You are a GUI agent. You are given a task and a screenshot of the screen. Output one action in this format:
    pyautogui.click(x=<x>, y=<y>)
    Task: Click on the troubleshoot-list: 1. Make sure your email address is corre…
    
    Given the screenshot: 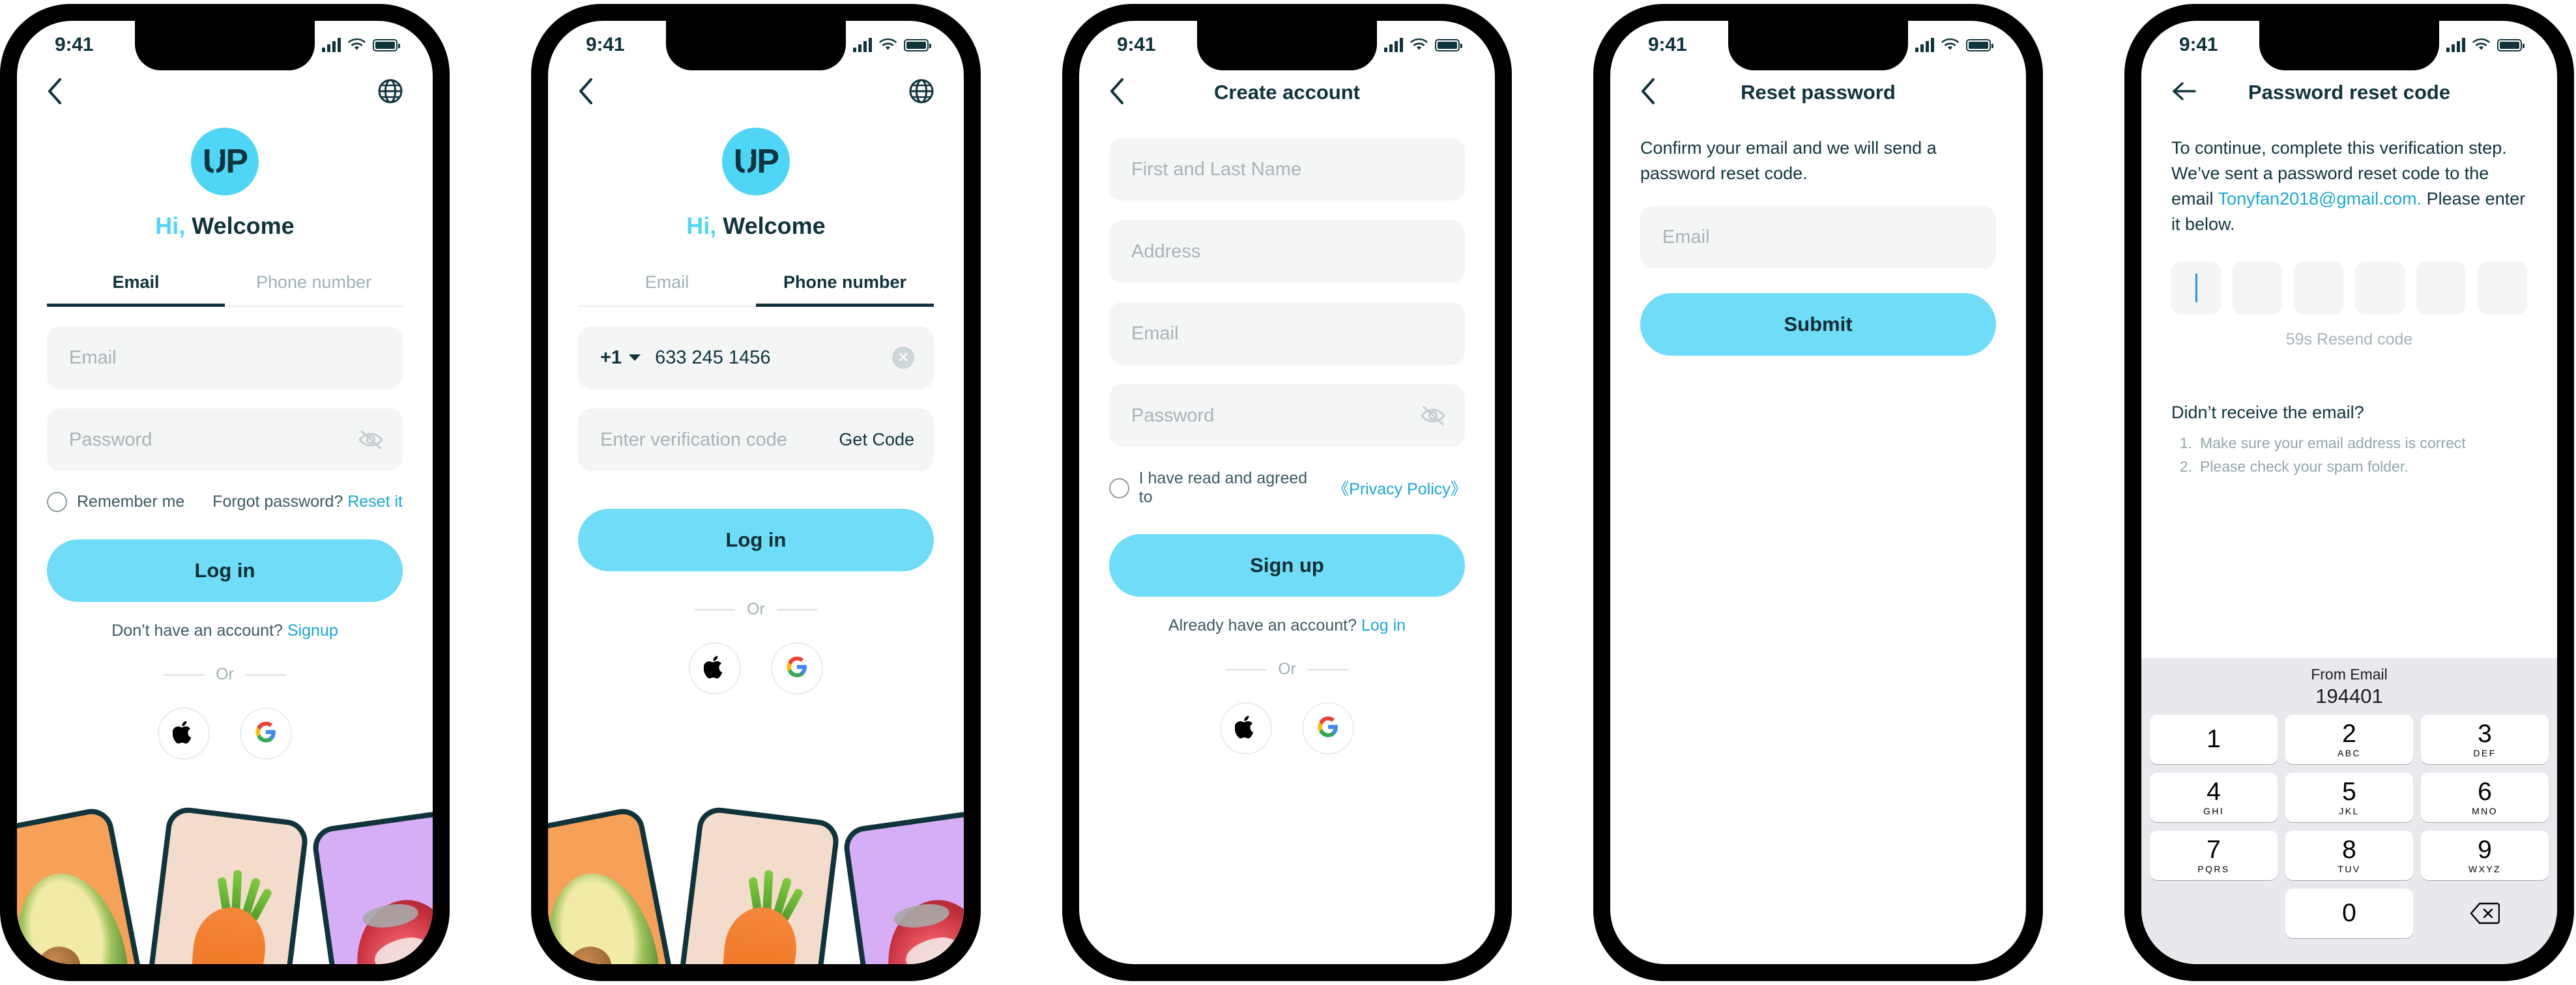 What is the action you would take?
    pyautogui.click(x=2349, y=456)
    